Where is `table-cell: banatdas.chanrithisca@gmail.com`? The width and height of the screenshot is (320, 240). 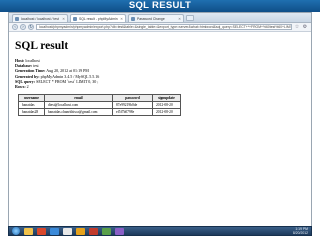 table-cell: banatdas.chanrithisca@gmail.com is located at coordinates (78, 112).